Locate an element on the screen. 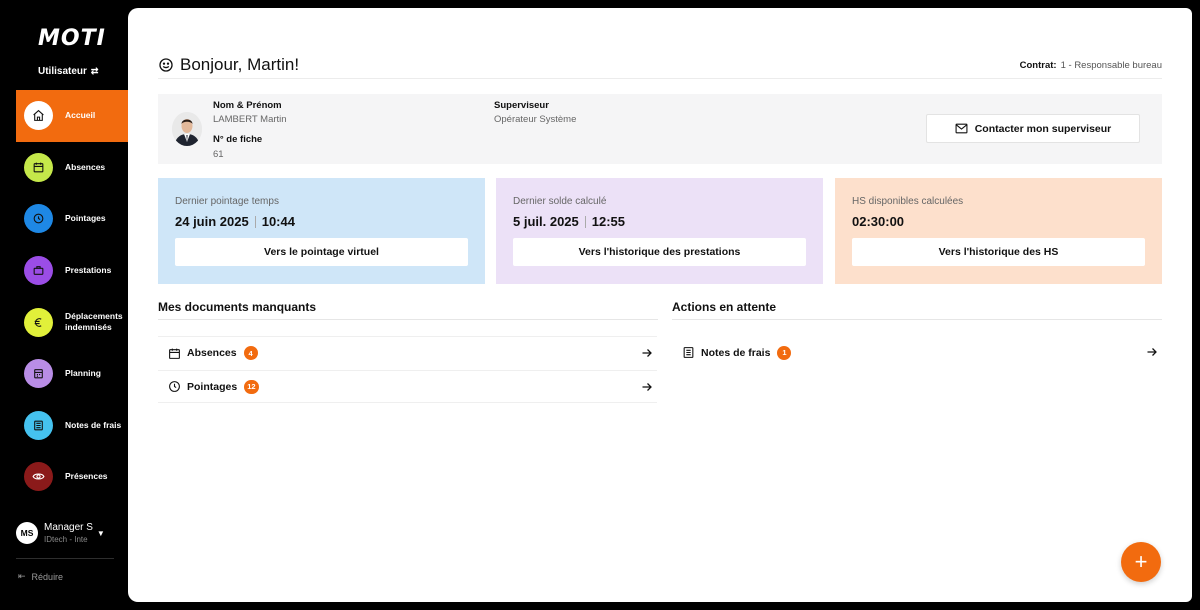  list-item-label: Absences is located at coordinates (212, 353).